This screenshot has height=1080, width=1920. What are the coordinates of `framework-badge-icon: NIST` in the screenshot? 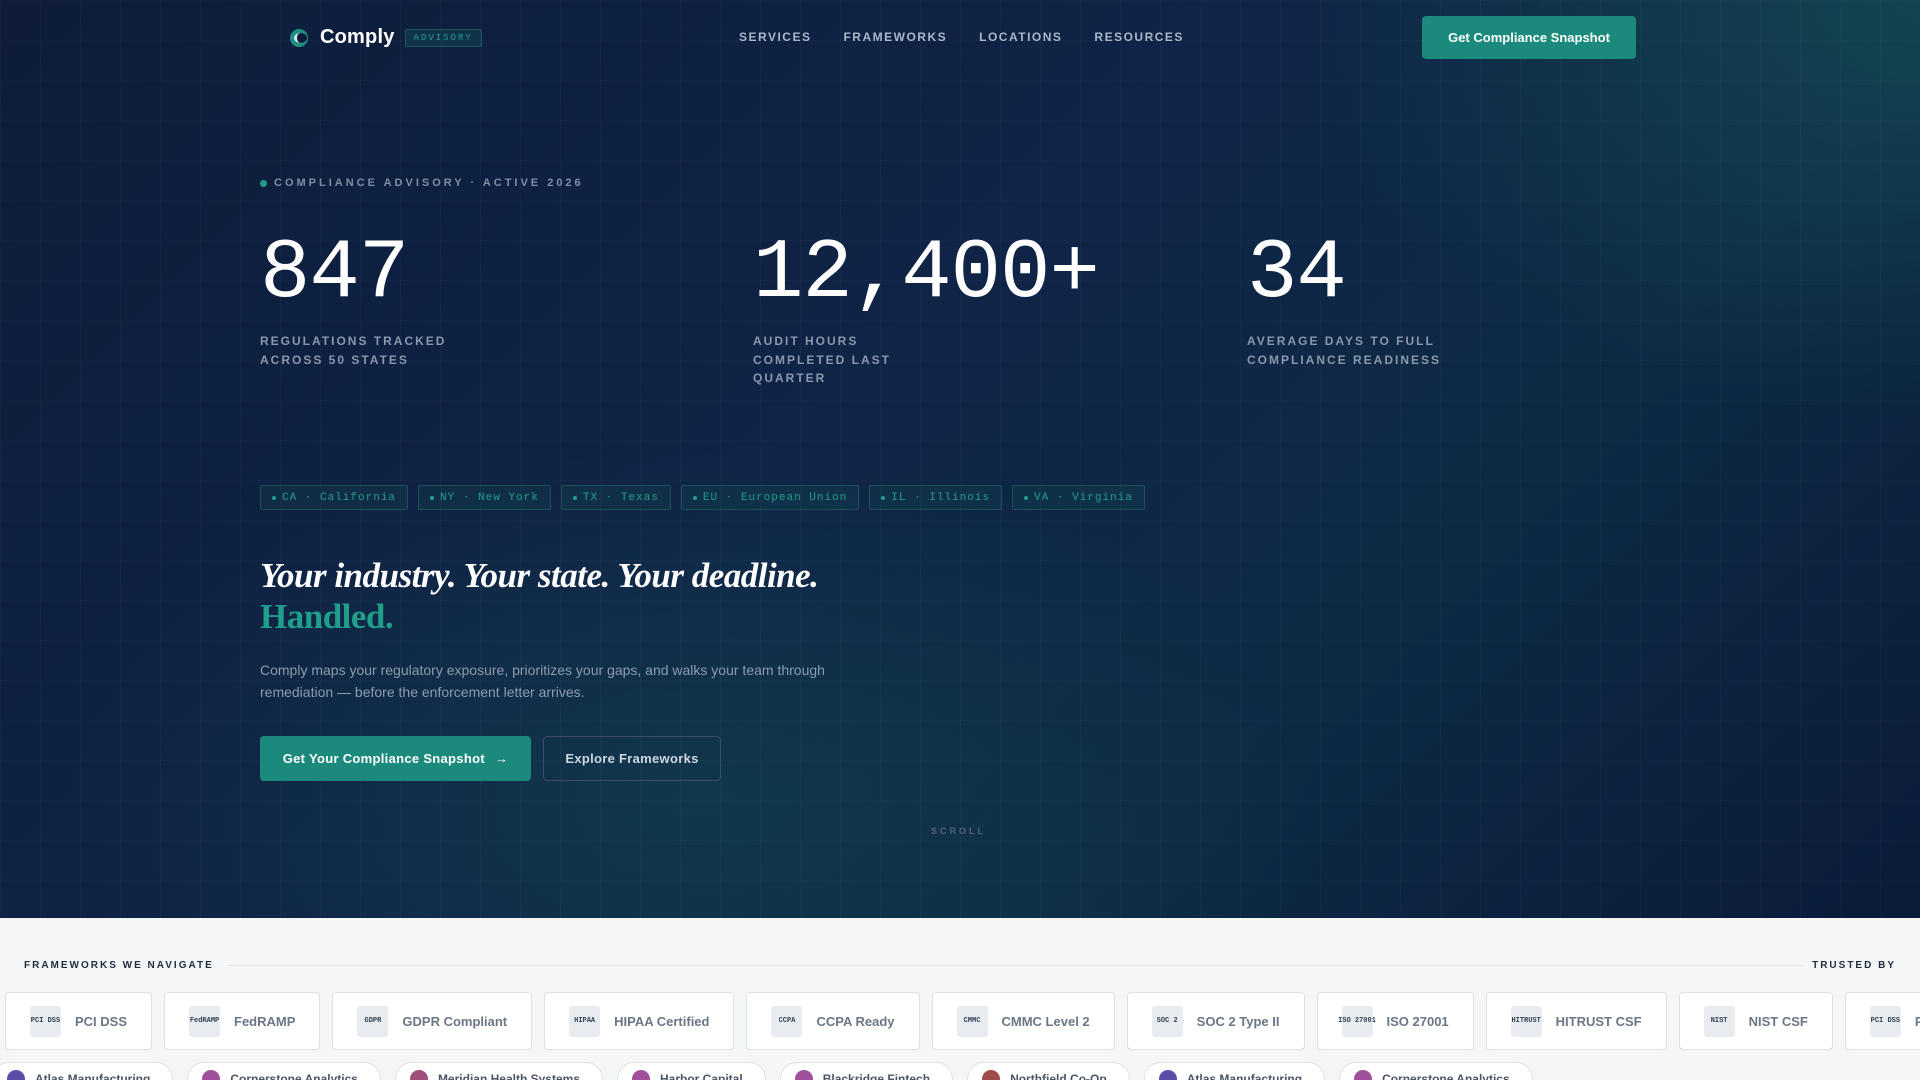 It's located at (1719, 1021).